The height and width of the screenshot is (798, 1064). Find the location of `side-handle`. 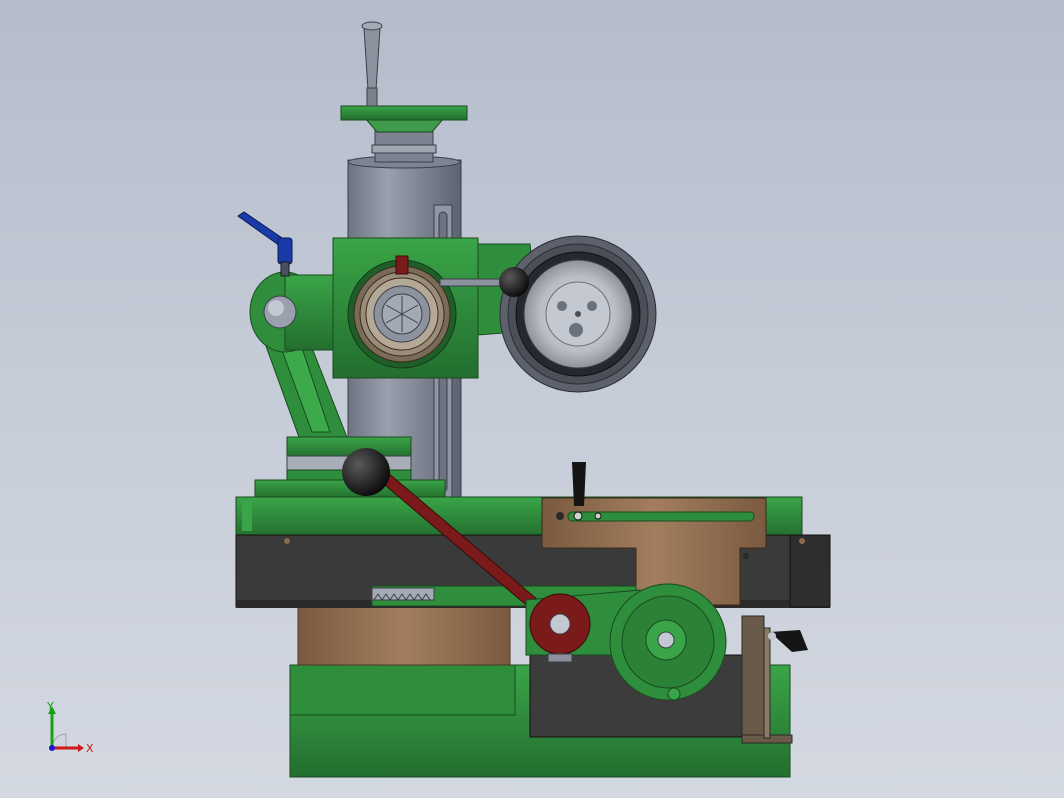

side-handle is located at coordinates (788, 641).